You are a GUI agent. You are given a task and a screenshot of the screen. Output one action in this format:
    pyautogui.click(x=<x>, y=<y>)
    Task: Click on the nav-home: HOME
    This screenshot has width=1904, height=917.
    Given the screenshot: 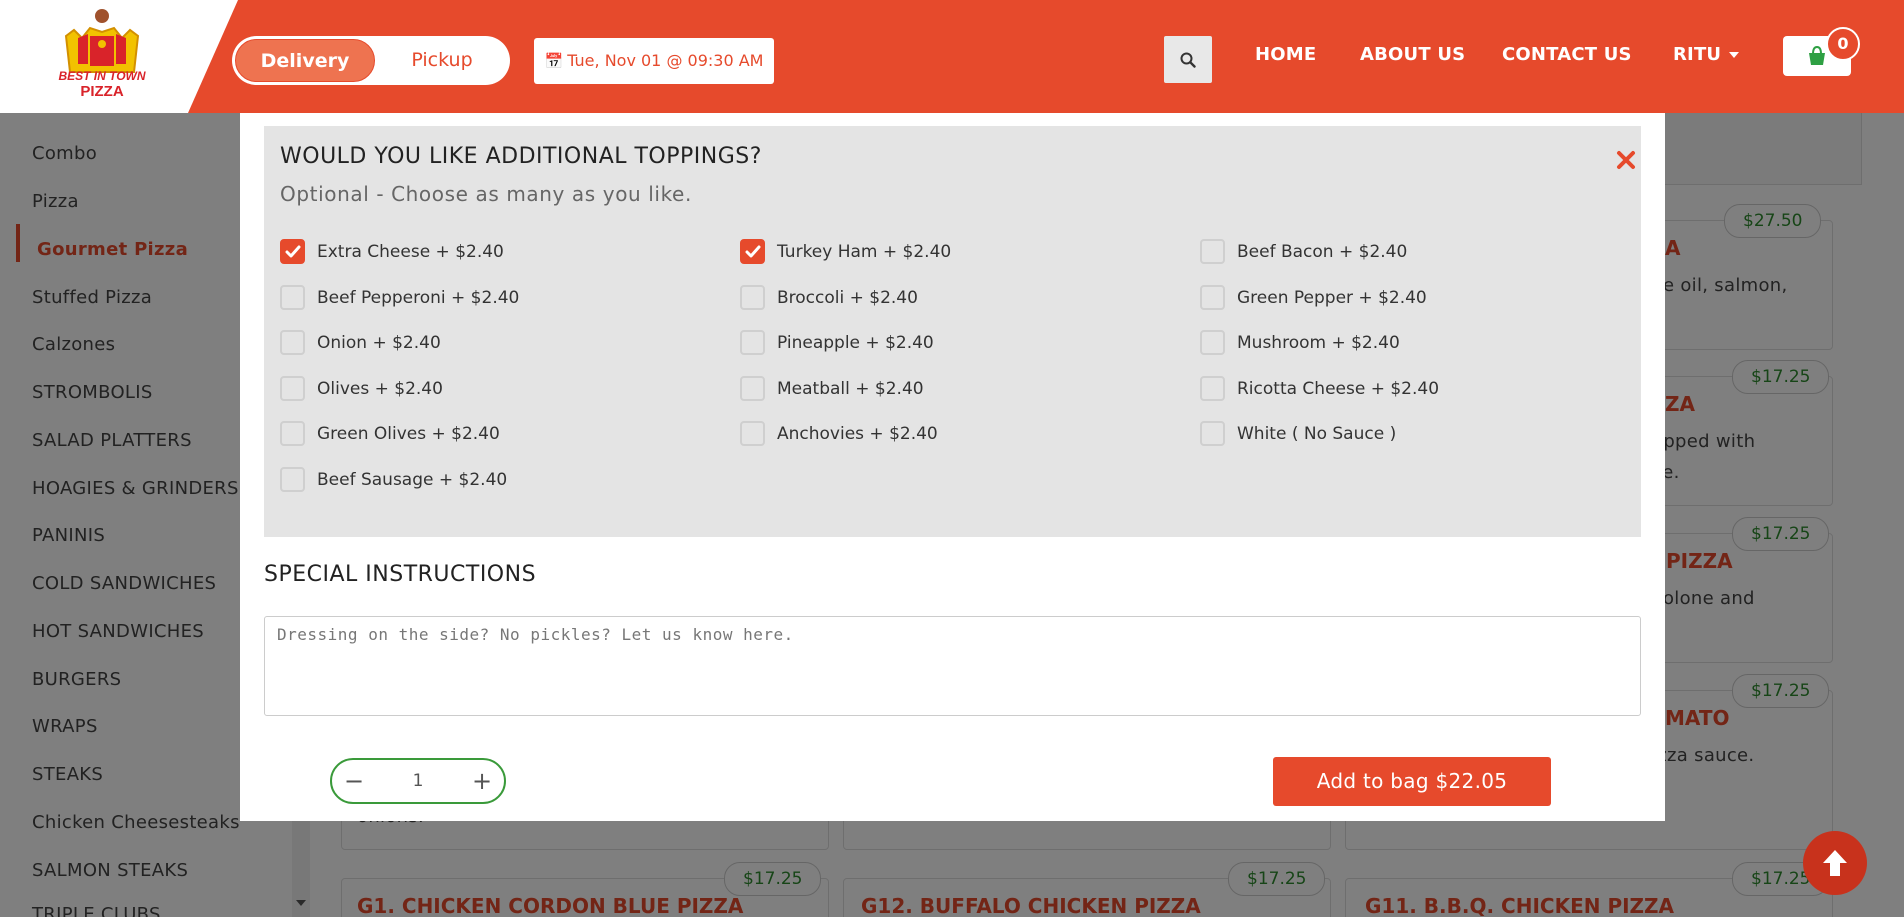 What is the action you would take?
    pyautogui.click(x=1285, y=54)
    